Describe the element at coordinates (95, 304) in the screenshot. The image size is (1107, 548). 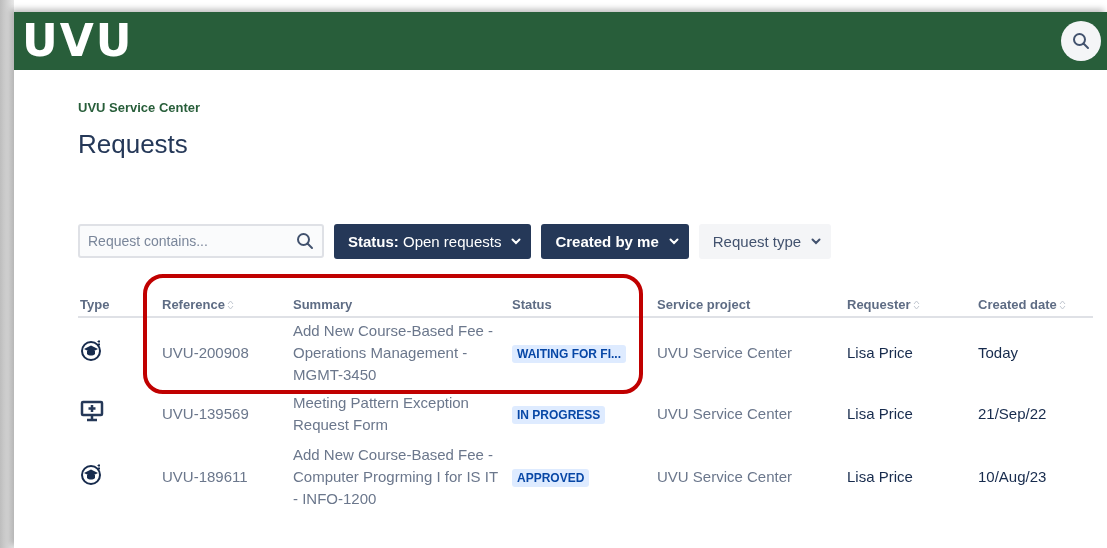
I see `column-header: Type` at that location.